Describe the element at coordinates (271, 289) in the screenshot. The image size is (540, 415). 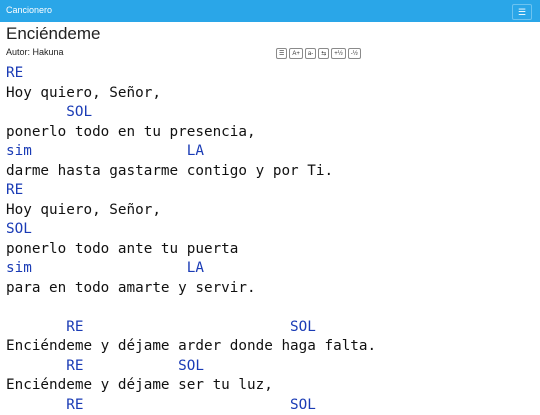
I see `lyric-line: para en todo amarte y servir.` at that location.